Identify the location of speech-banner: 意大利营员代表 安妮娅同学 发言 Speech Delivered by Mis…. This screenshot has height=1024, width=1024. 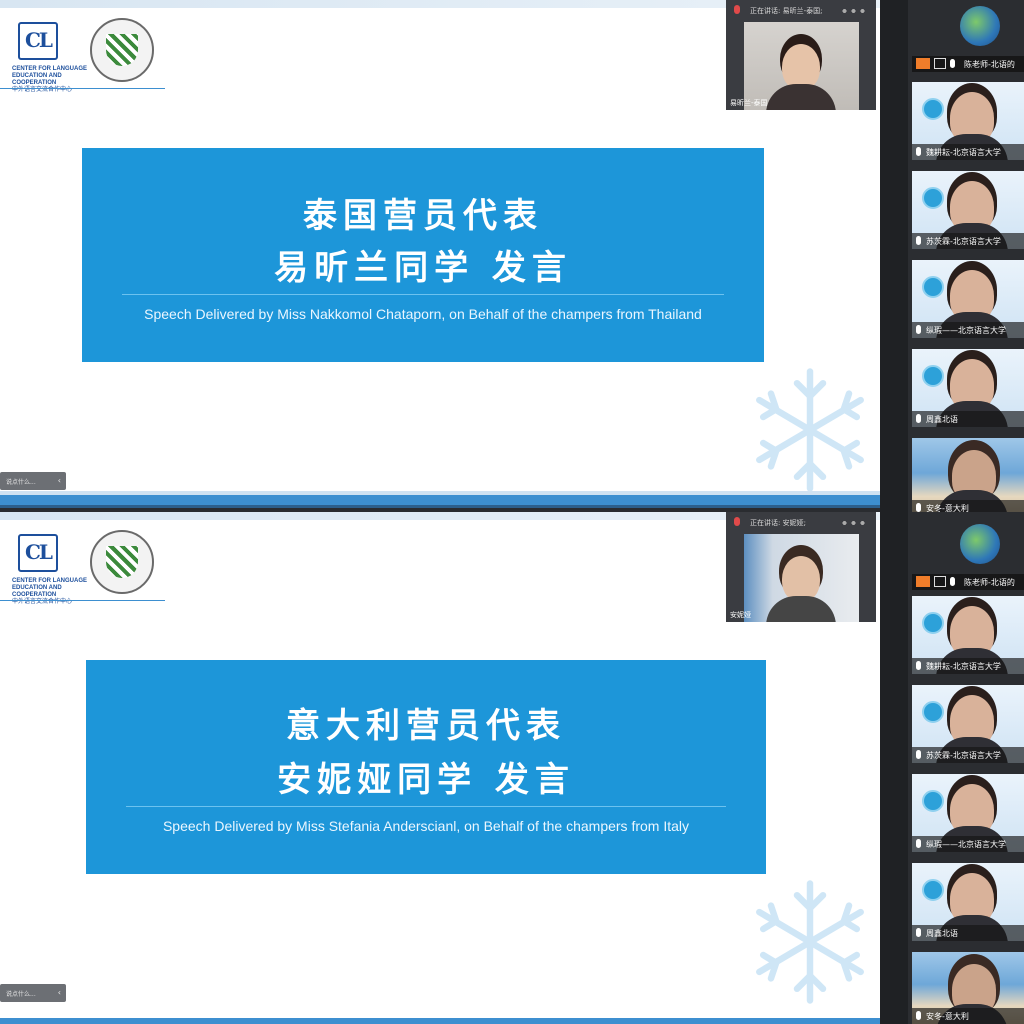
(426, 767).